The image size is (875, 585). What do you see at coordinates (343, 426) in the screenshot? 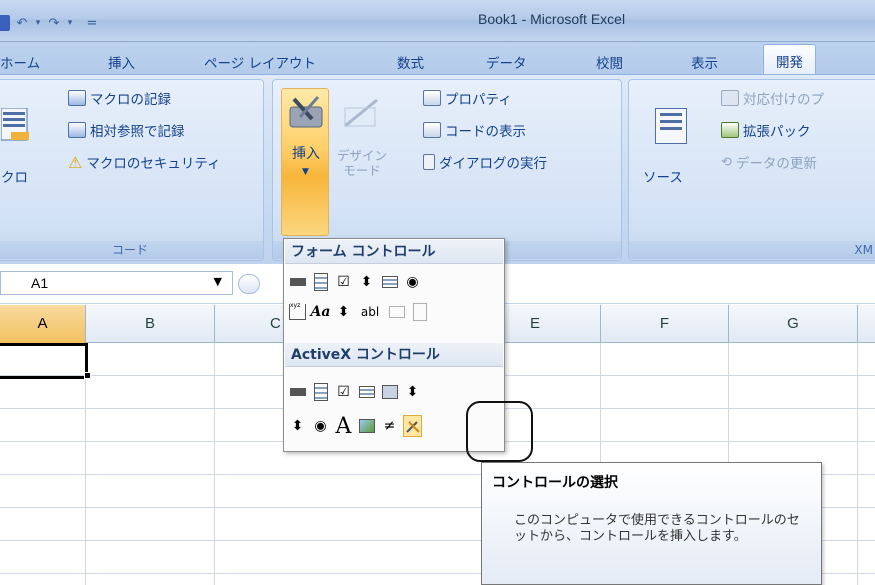
I see `activex-label-icon: A` at bounding box center [343, 426].